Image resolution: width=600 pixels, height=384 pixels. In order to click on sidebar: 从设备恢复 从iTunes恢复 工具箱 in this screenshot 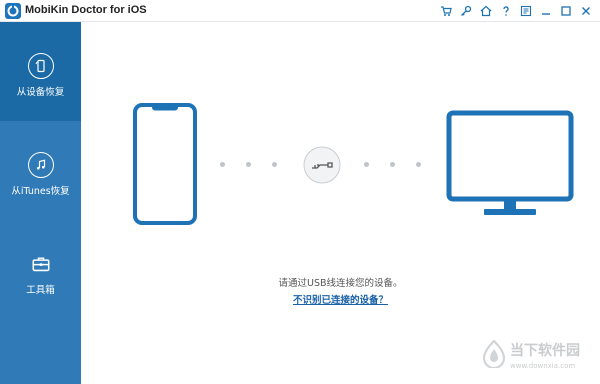, I will do `click(40, 203)`.